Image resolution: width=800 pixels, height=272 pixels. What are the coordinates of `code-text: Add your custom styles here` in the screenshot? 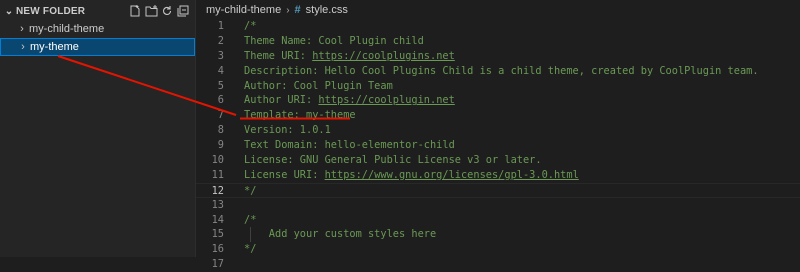 It's located at (340, 234).